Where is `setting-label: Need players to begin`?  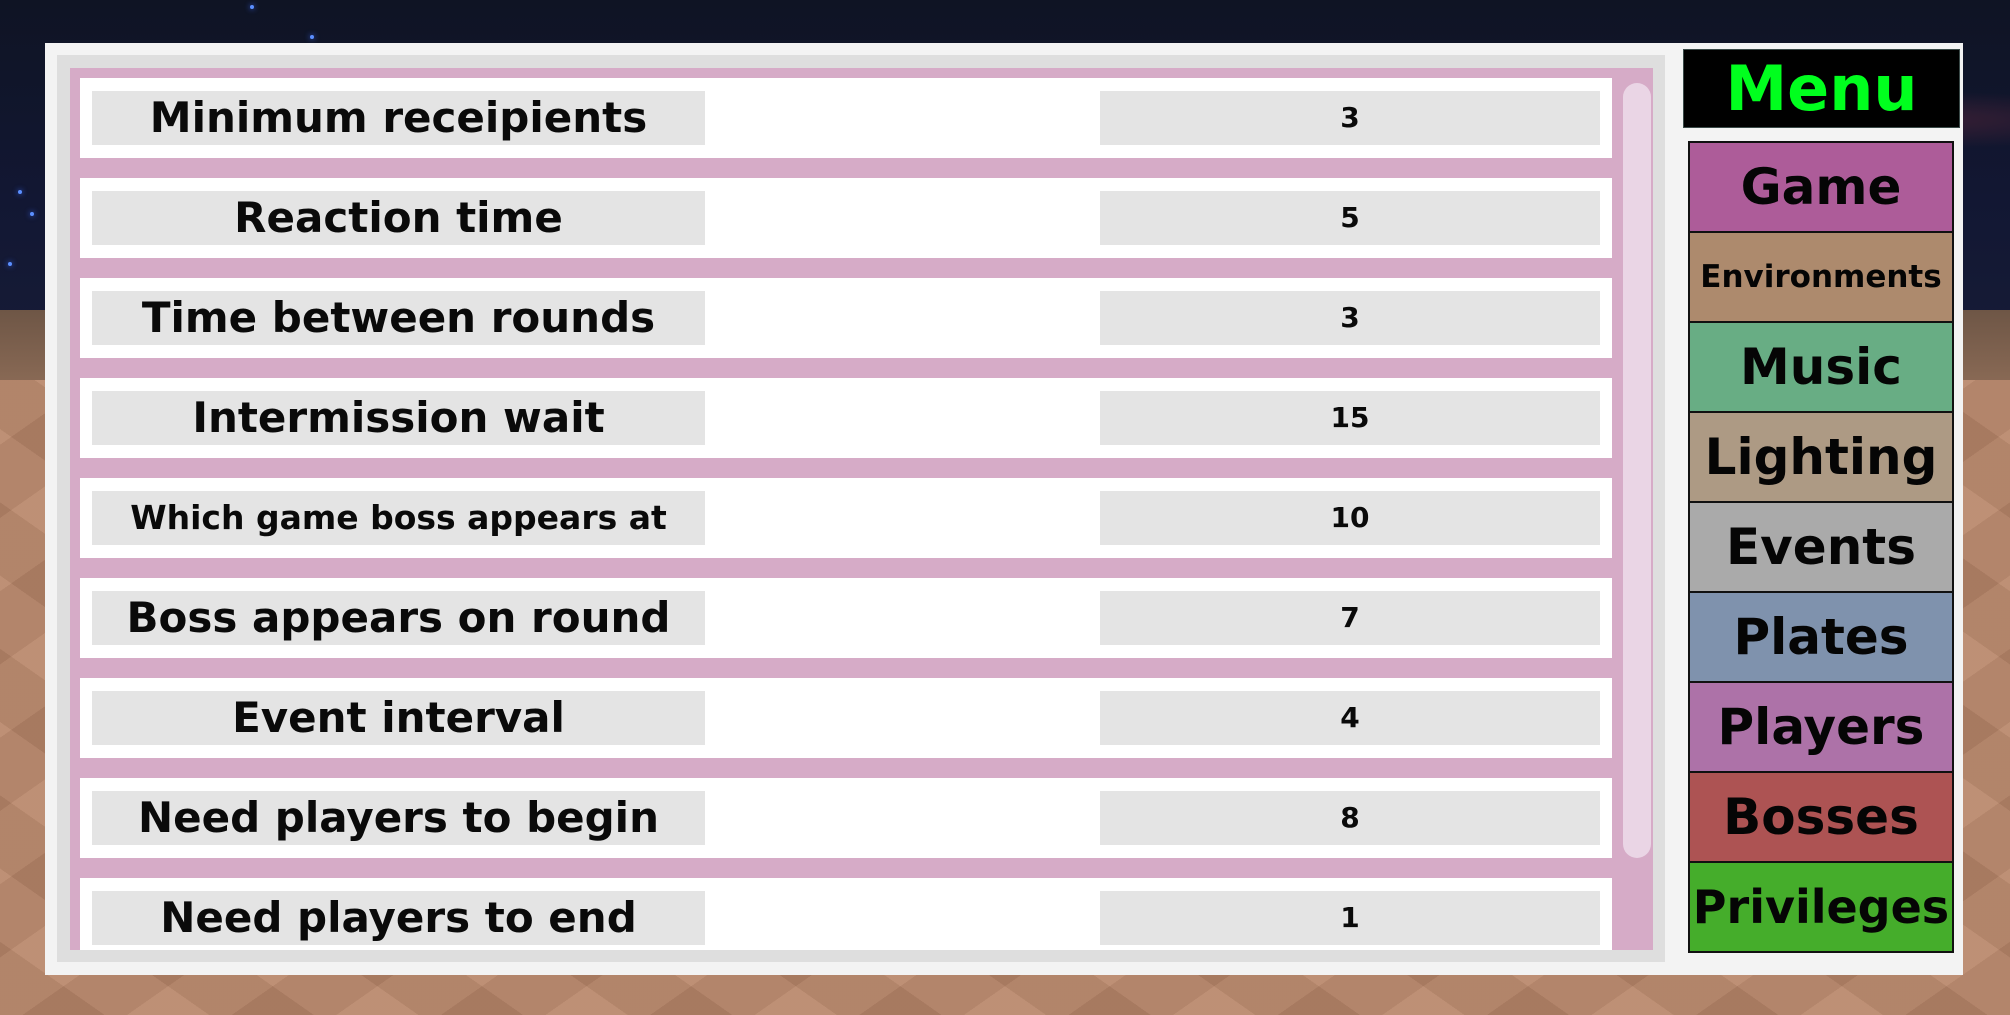 setting-label: Need players to begin is located at coordinates (398, 818).